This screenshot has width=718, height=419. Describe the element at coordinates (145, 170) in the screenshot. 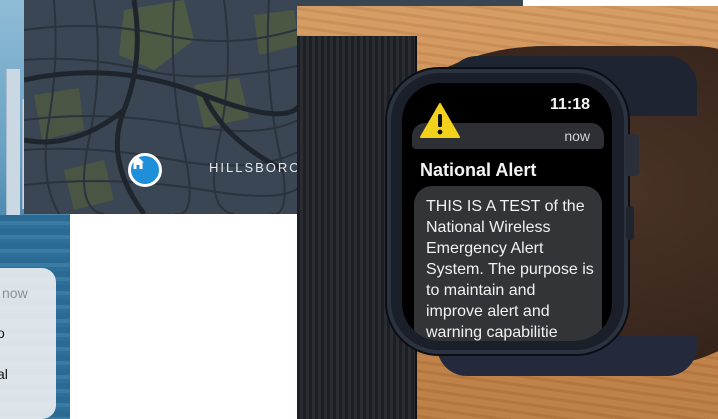

I see `home-location-pin` at that location.